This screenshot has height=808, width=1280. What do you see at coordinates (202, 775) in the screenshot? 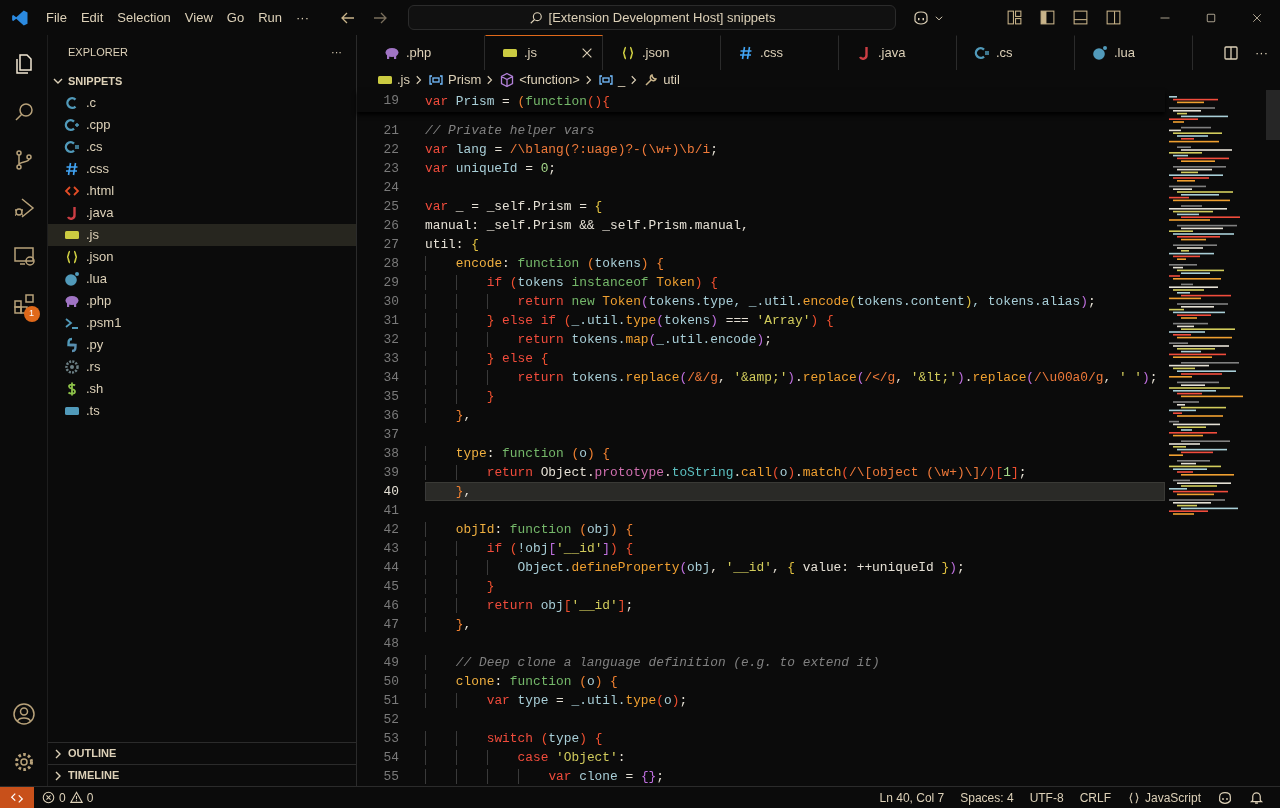
I see `section-header: TIMELINE` at bounding box center [202, 775].